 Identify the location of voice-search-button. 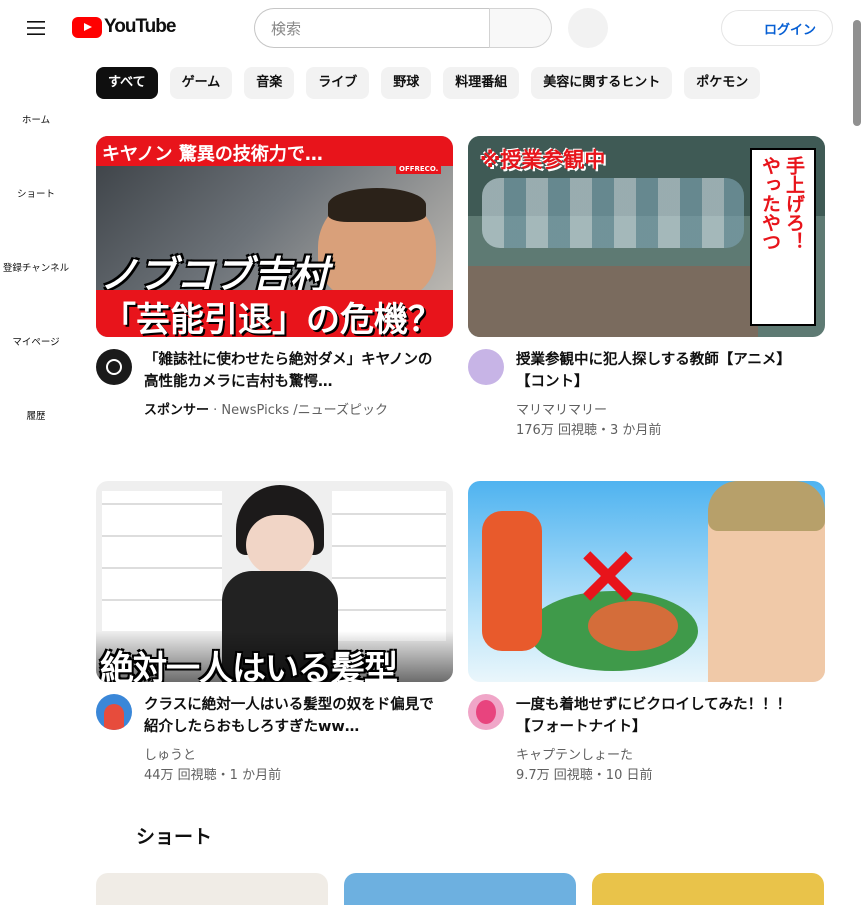
(588, 28).